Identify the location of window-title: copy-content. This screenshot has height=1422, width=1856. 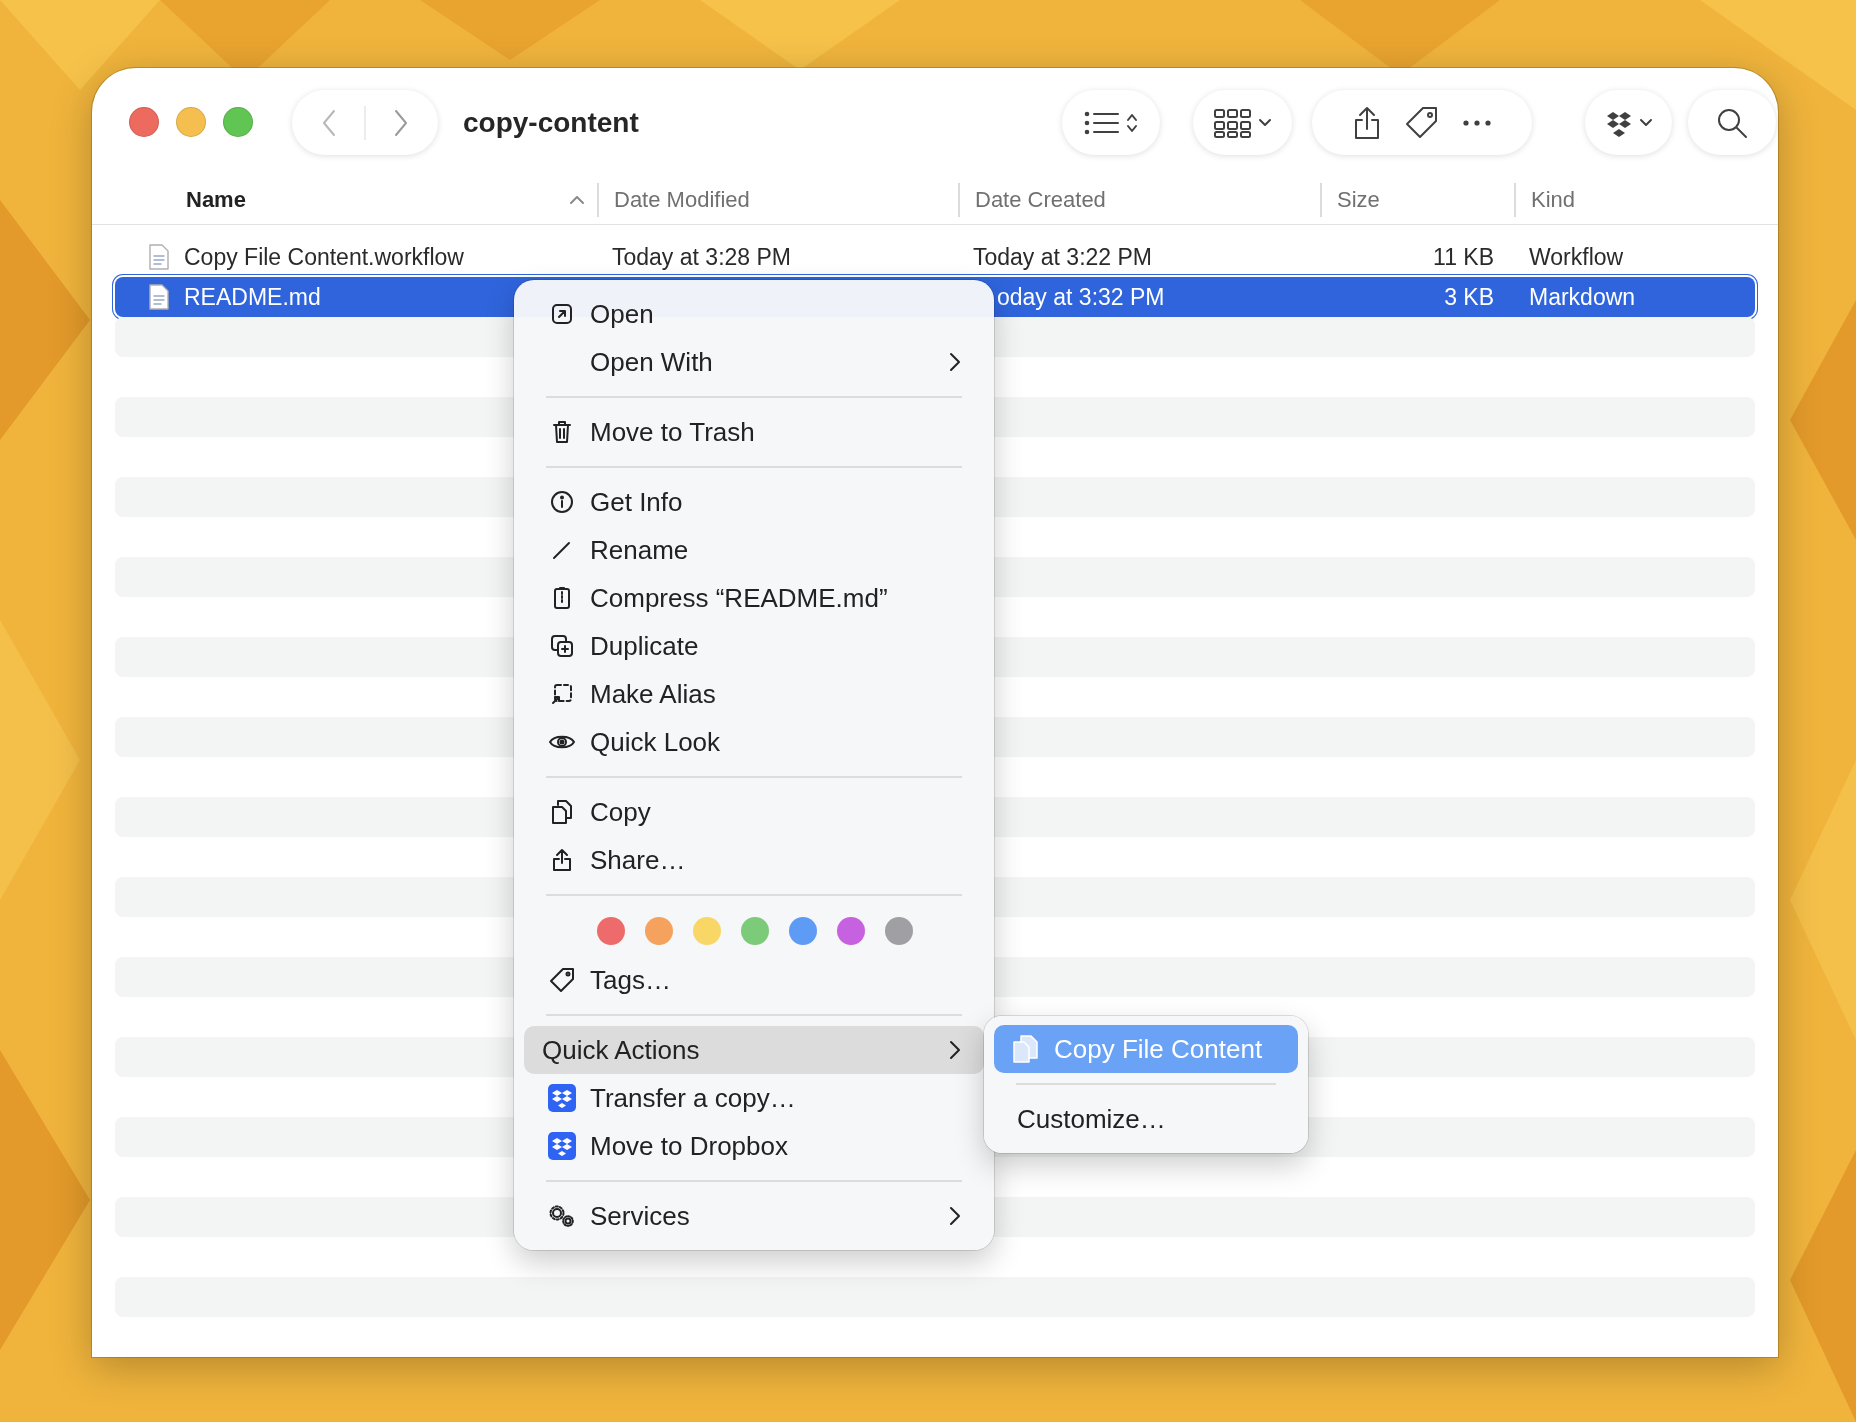
(551, 123).